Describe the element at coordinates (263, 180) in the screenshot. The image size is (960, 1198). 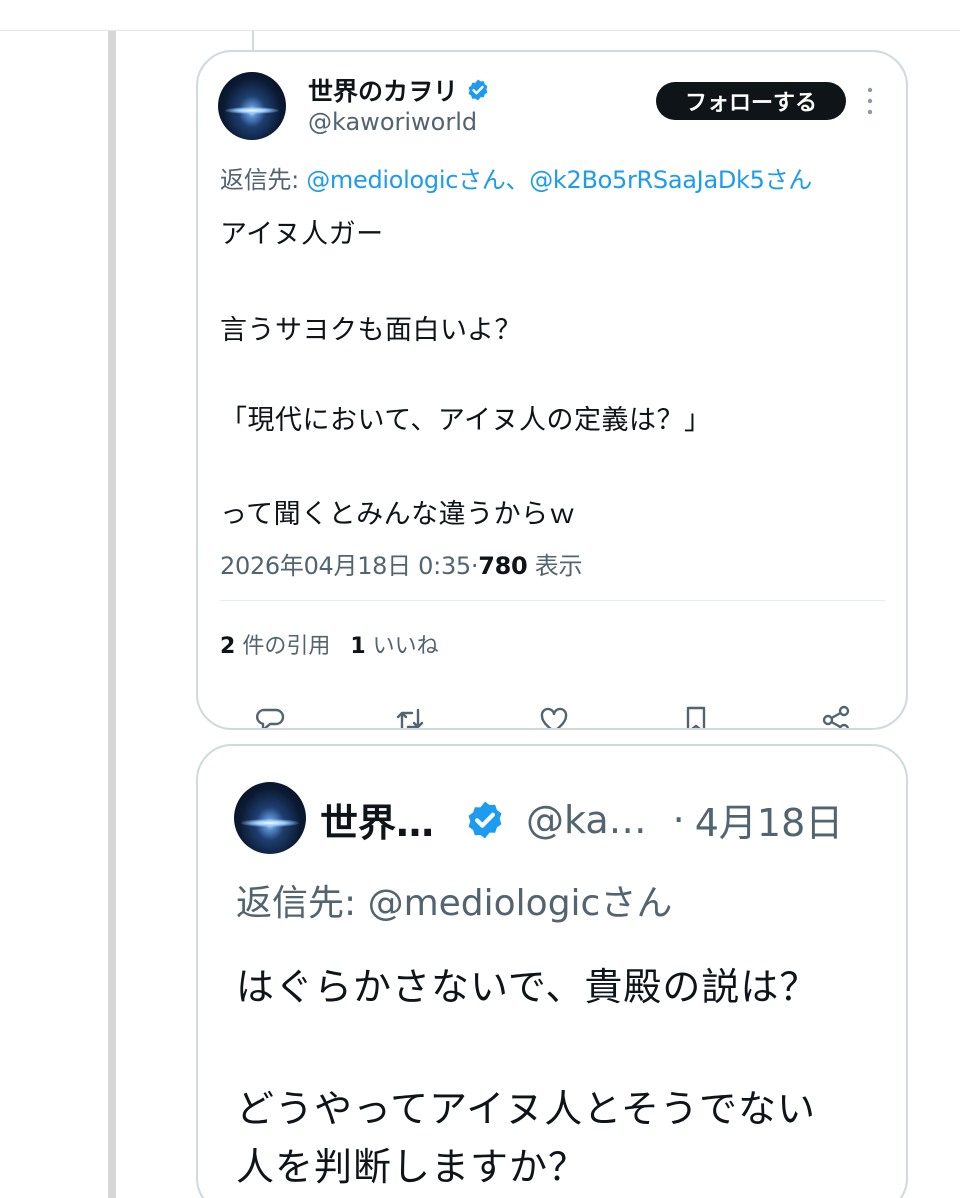
I see `reply-to-prefix: 返信先:` at that location.